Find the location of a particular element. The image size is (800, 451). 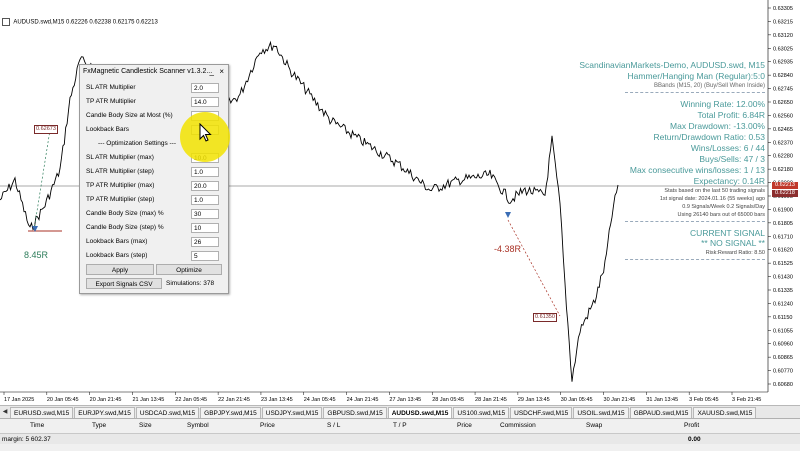

time-axis-label: 29 Jan 13:45 is located at coordinates (534, 400).